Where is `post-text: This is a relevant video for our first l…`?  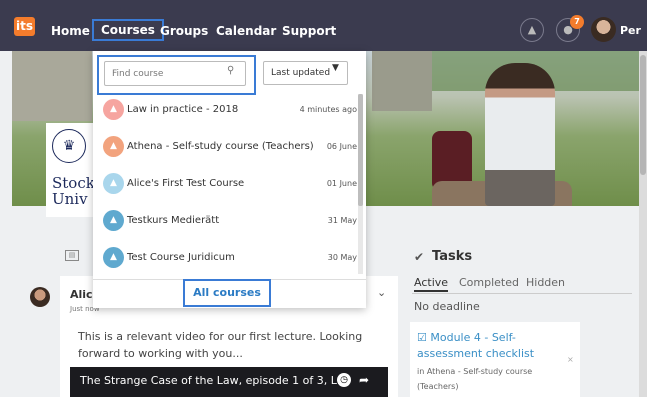
post-text: This is a relevant video for our first l… is located at coordinates (220, 345).